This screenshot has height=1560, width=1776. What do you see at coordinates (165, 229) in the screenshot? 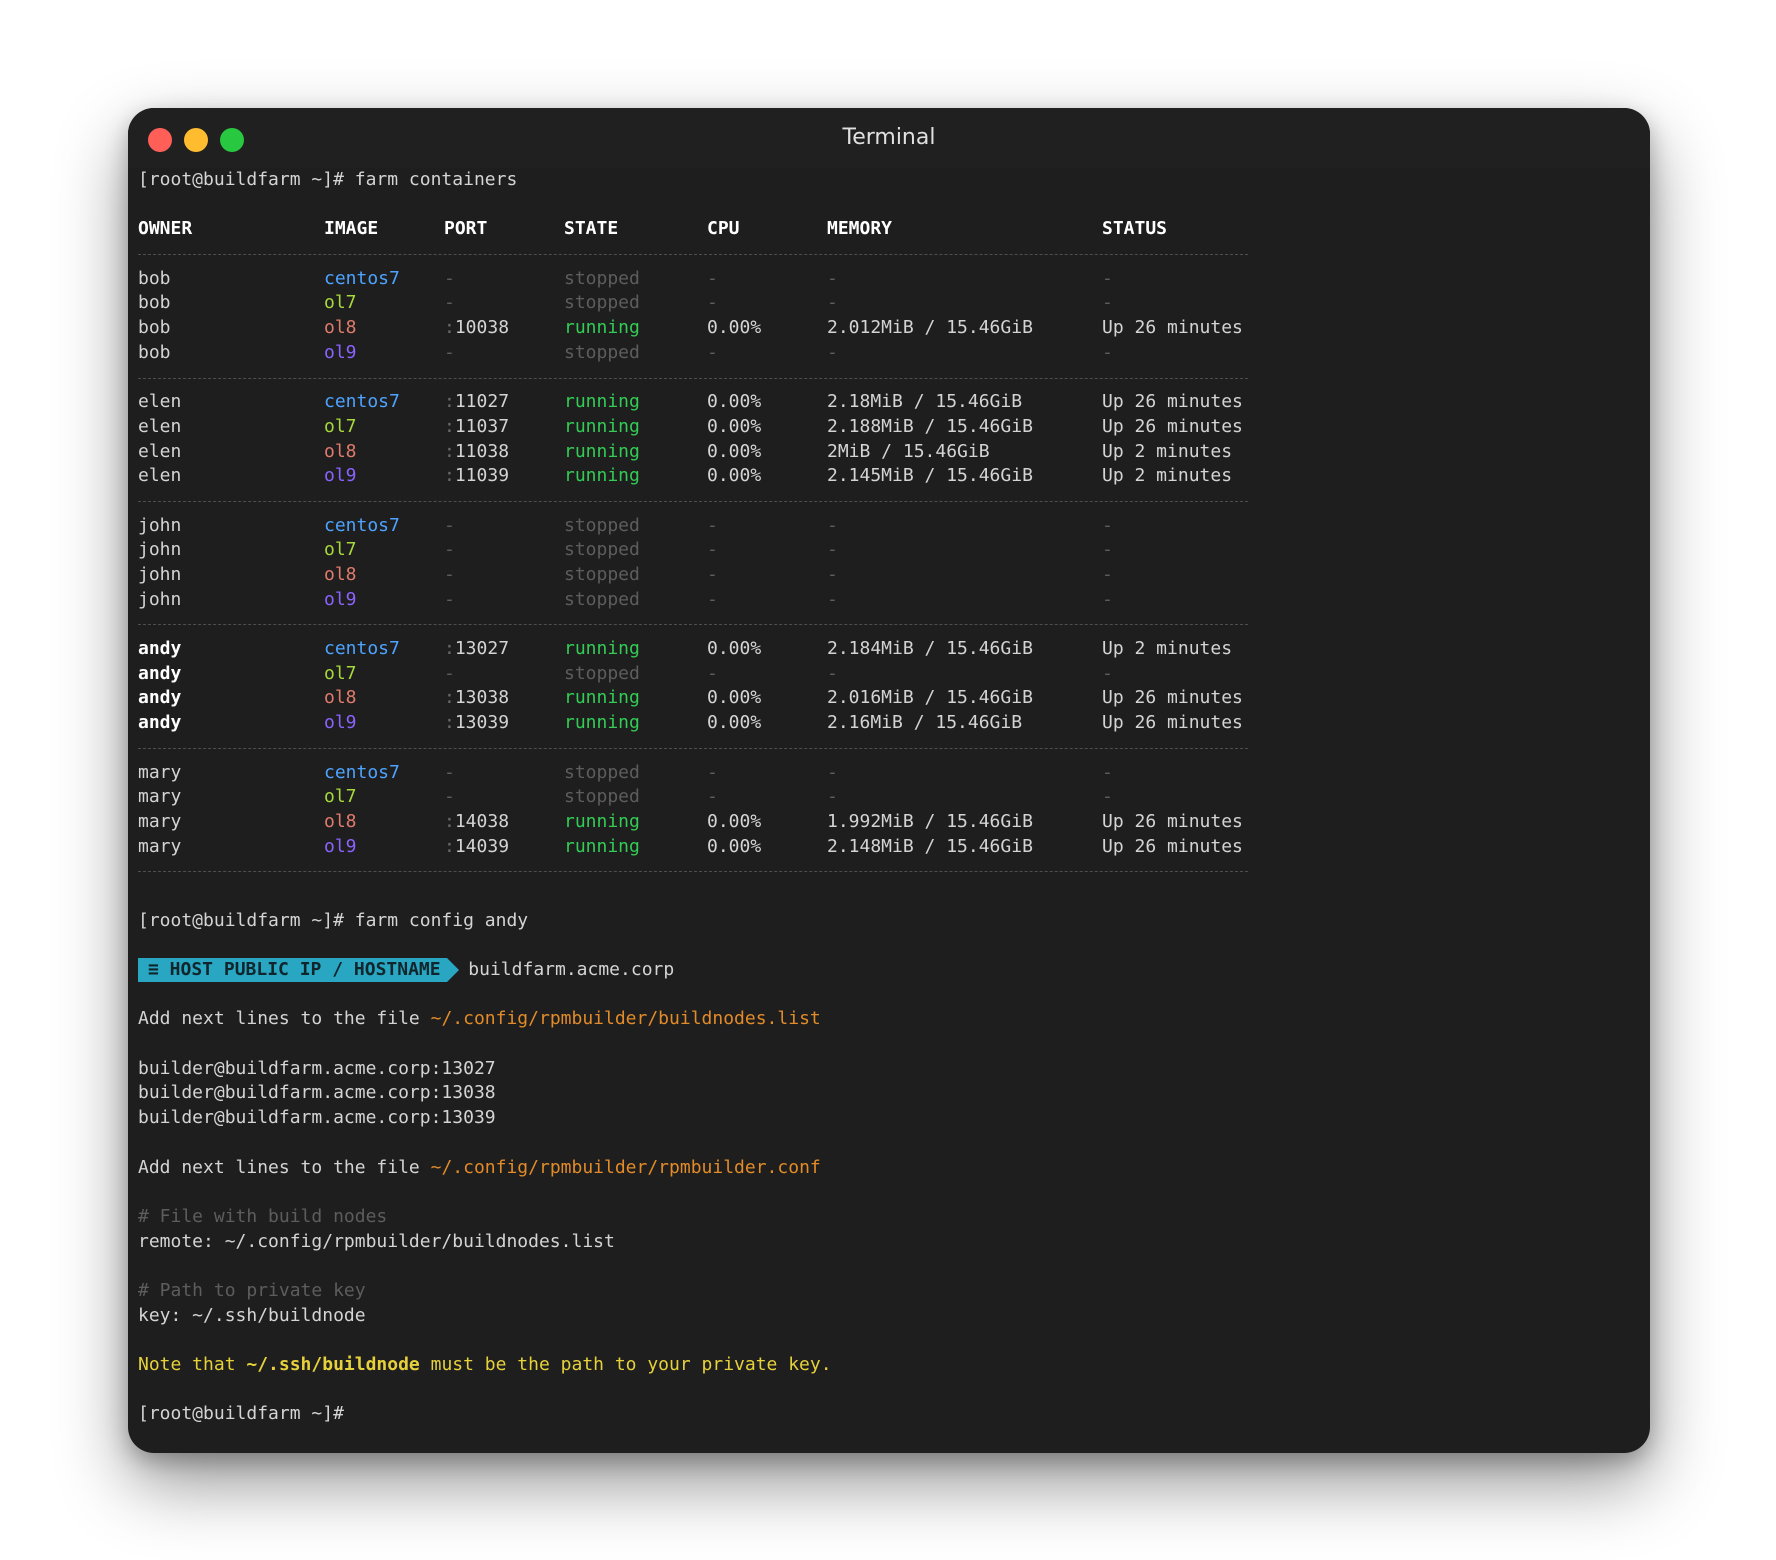
I see `header-owner: OWNER` at bounding box center [165, 229].